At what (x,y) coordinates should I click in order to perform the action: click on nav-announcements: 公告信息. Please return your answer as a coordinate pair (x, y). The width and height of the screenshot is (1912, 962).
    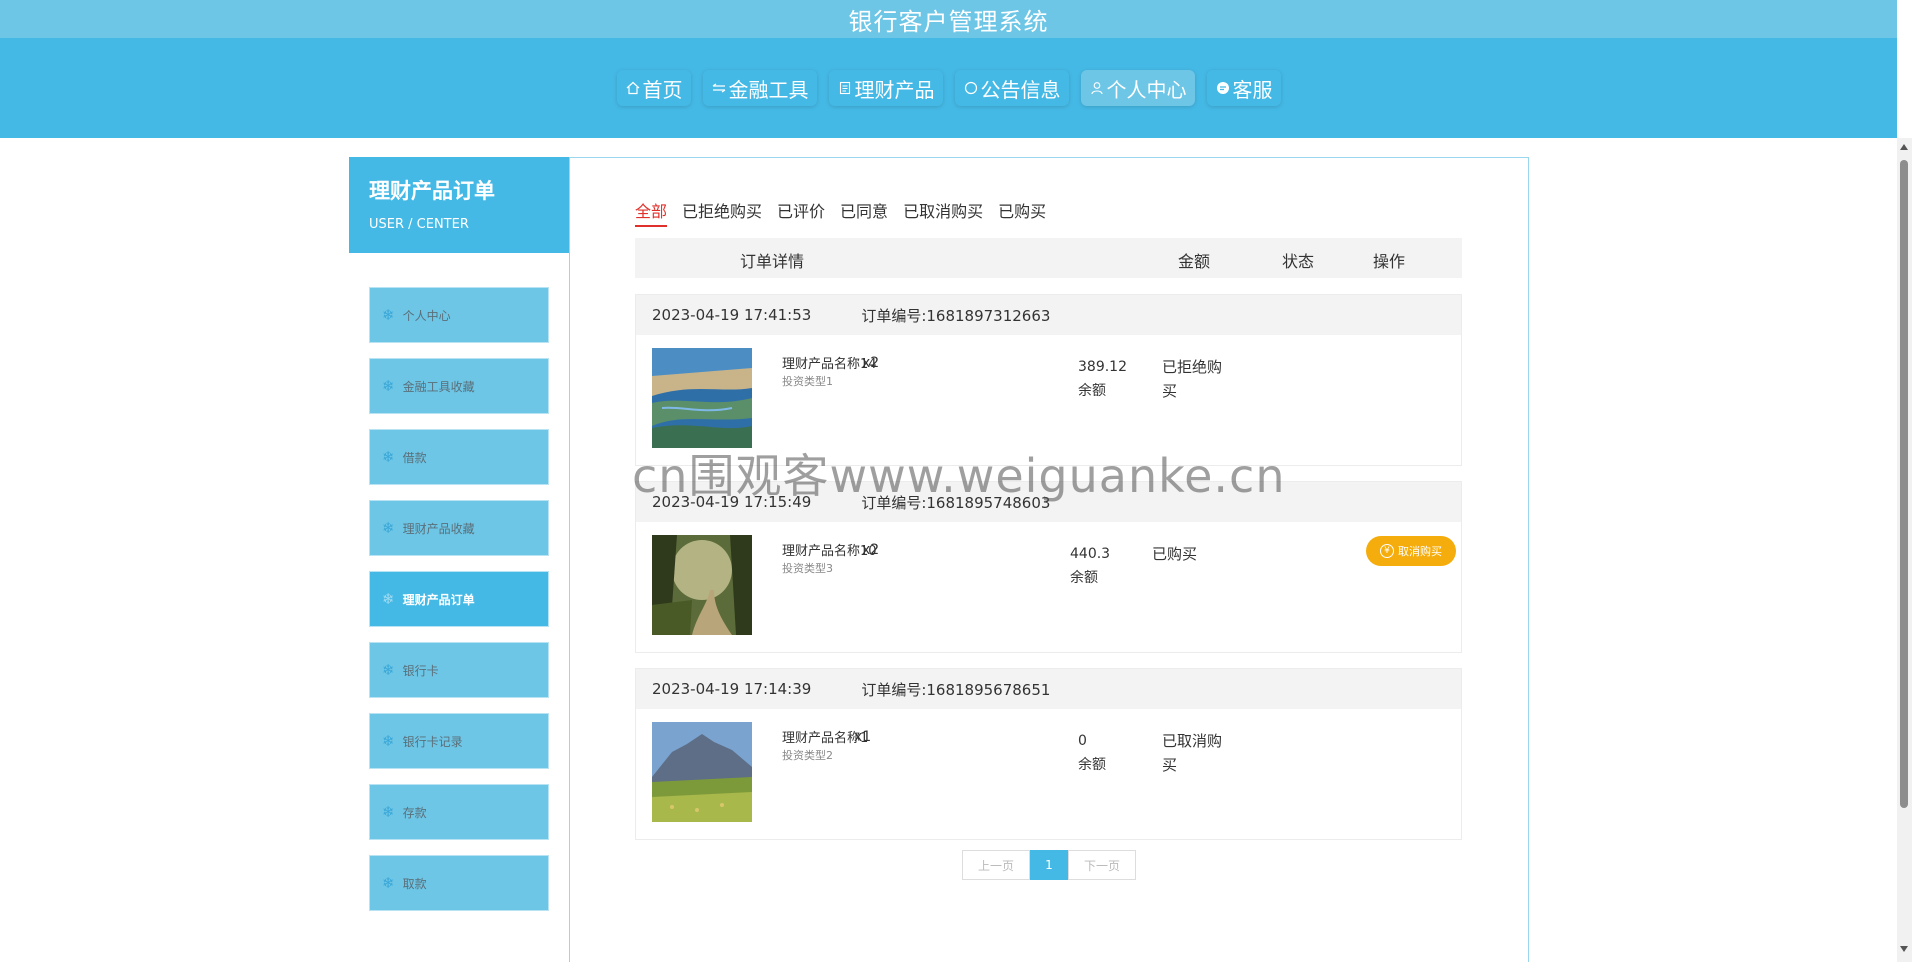
    Looking at the image, I should click on (1012, 88).